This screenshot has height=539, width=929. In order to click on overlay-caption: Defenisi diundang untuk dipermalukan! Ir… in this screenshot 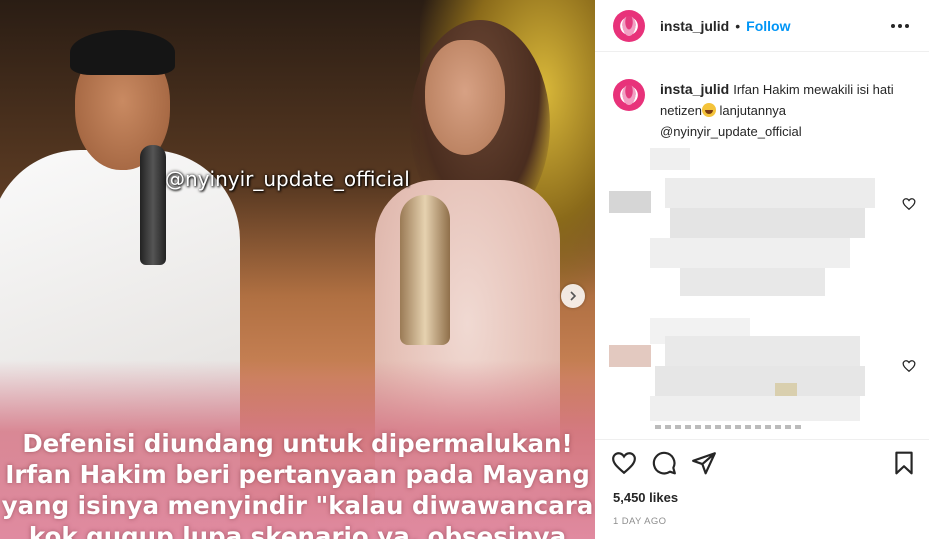, I will do `click(297, 483)`.